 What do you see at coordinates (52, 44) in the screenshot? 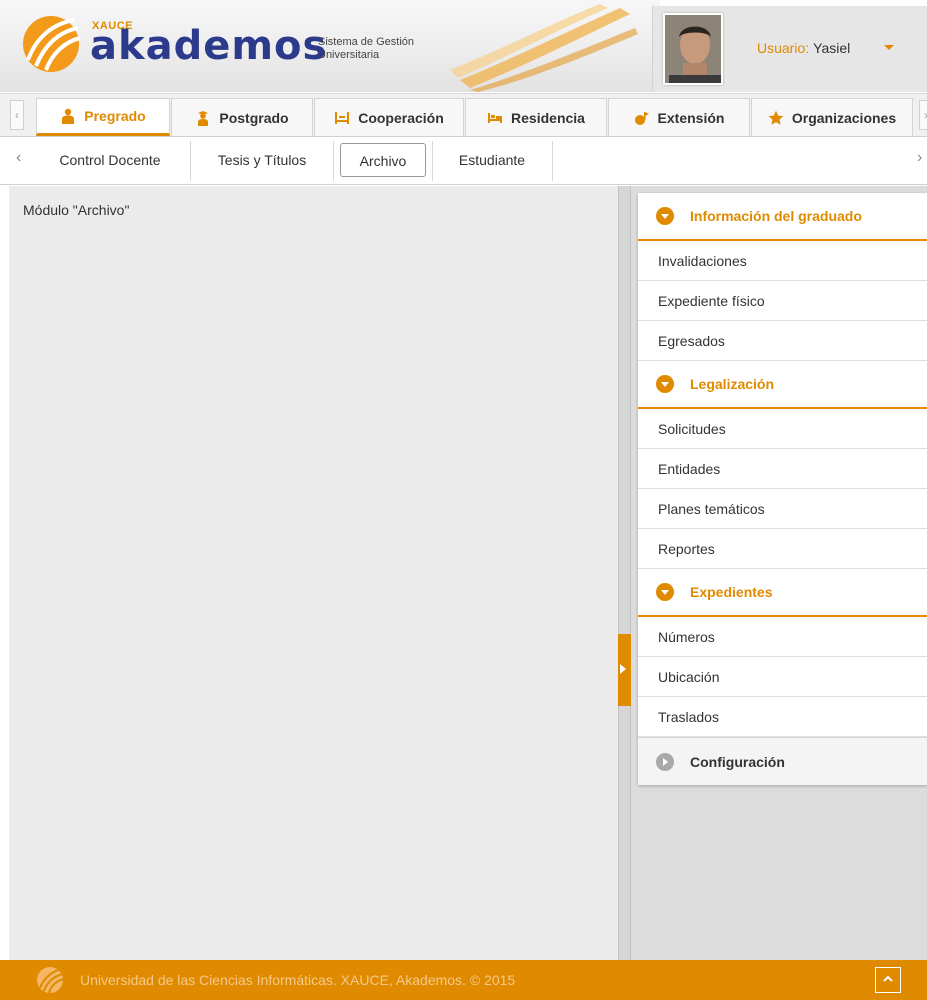
I see `akademos-logo-icon` at bounding box center [52, 44].